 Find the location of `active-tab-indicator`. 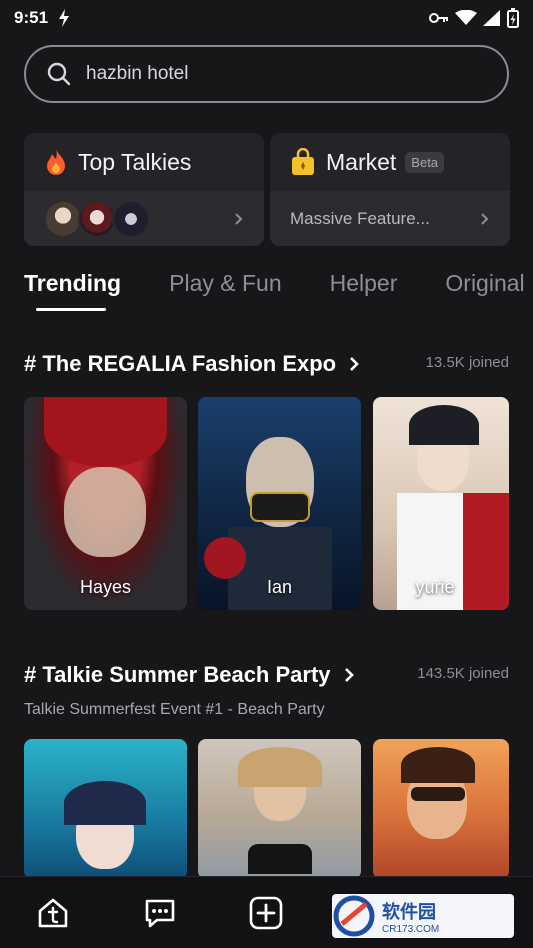

active-tab-indicator is located at coordinates (71, 309).